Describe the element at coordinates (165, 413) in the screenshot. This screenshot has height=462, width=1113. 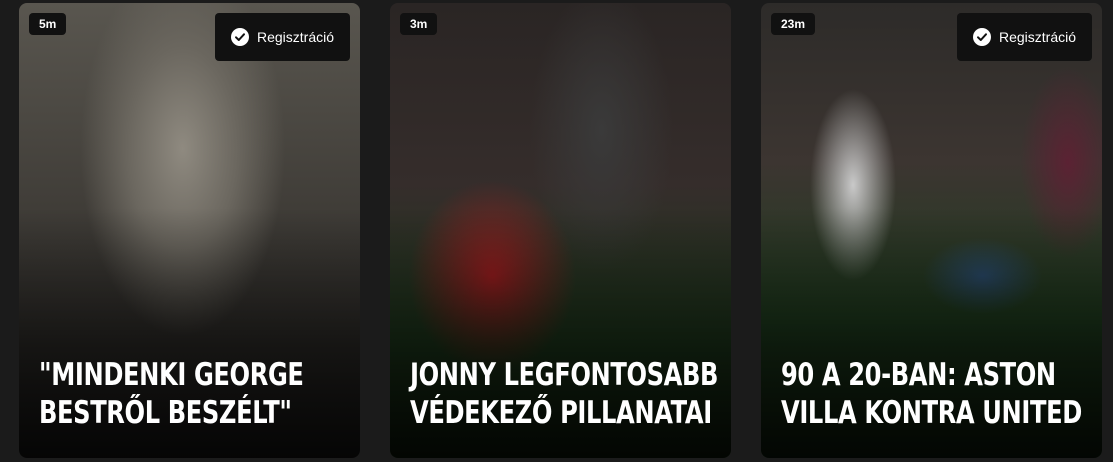
I see `video-title-line: BESTRŐL BESZÉLT"` at that location.